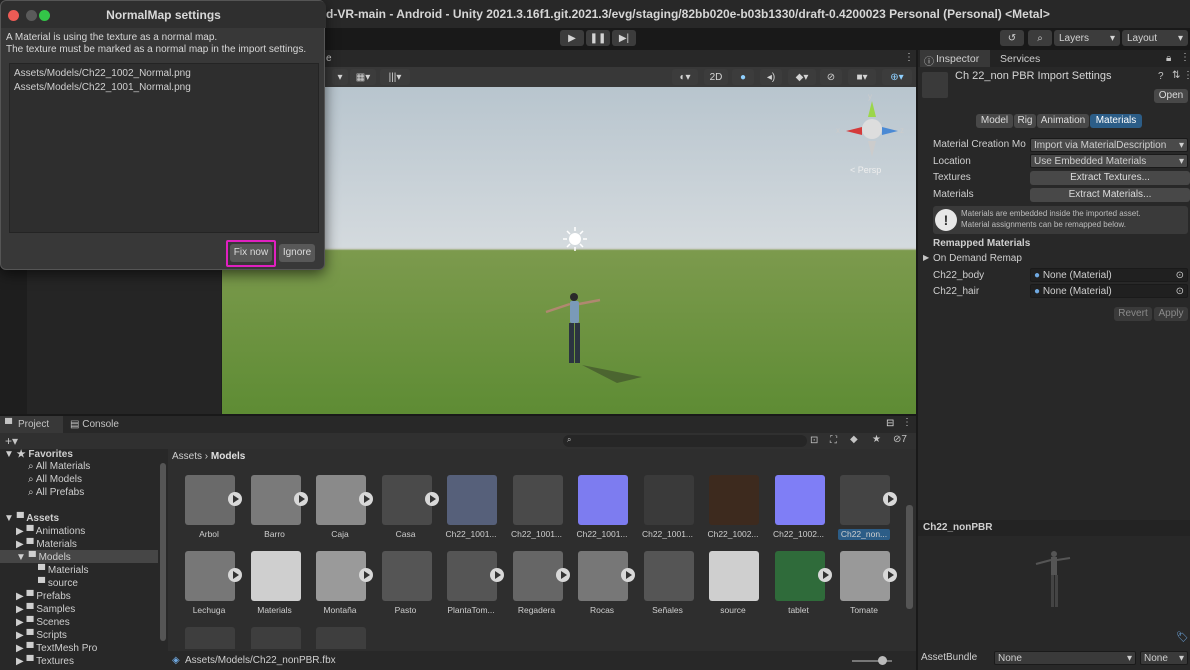 The width and height of the screenshot is (1190, 670). I want to click on tab-inspector: ⓘ Inspector, so click(955, 59).